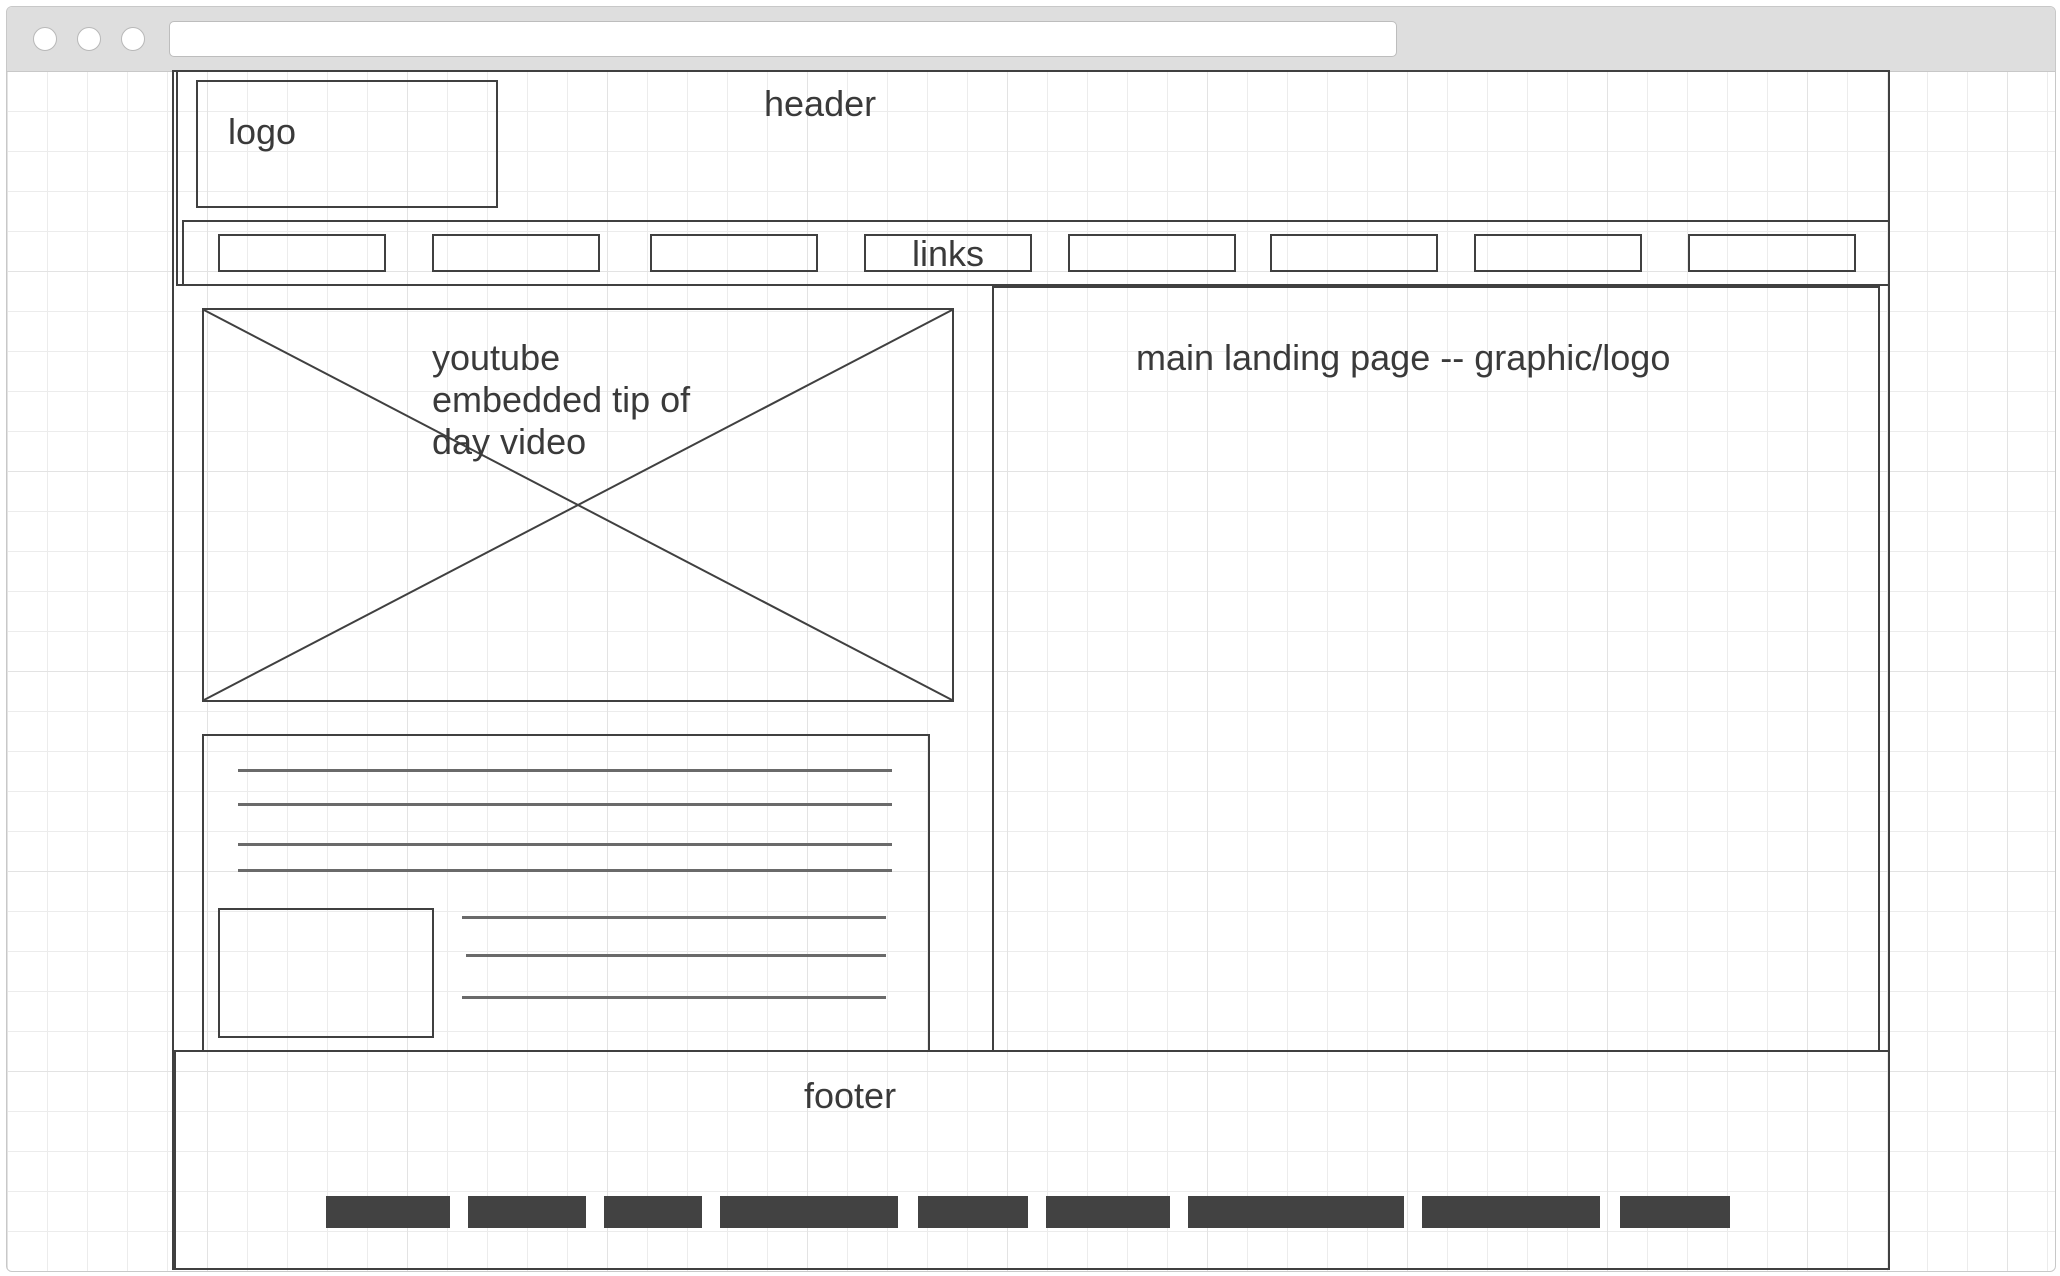 The height and width of the screenshot is (1276, 2060). I want to click on video-label-line-1: youtube, so click(496, 357).